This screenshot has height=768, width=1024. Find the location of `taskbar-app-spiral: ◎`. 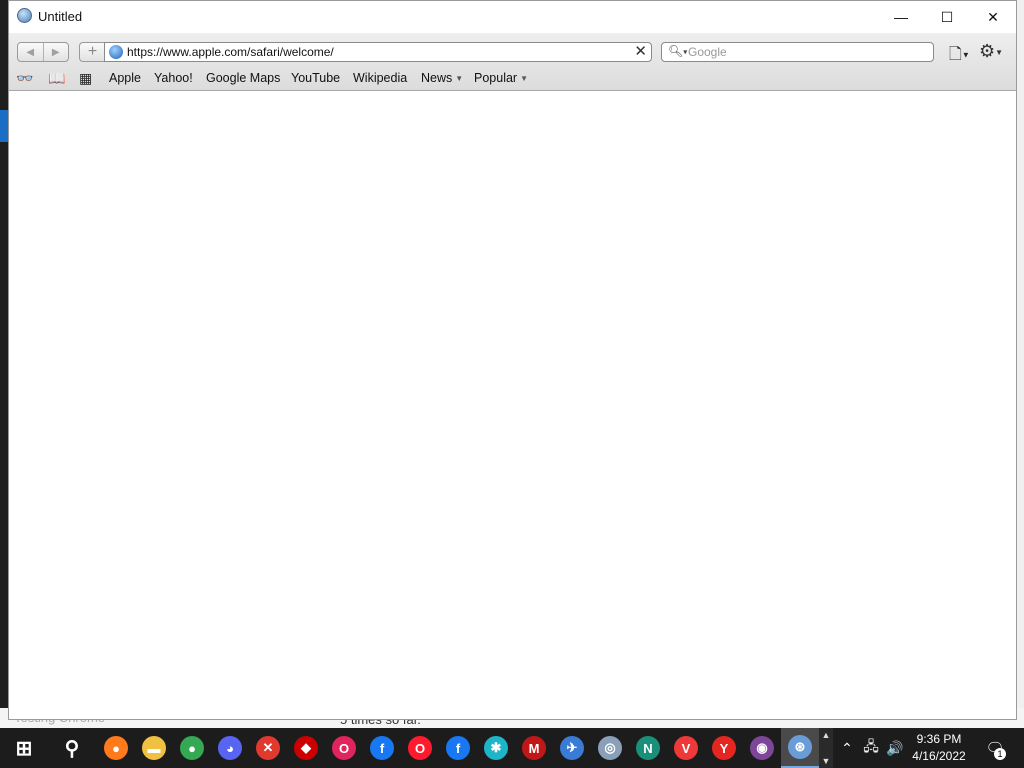

taskbar-app-spiral: ◎ is located at coordinates (610, 748).